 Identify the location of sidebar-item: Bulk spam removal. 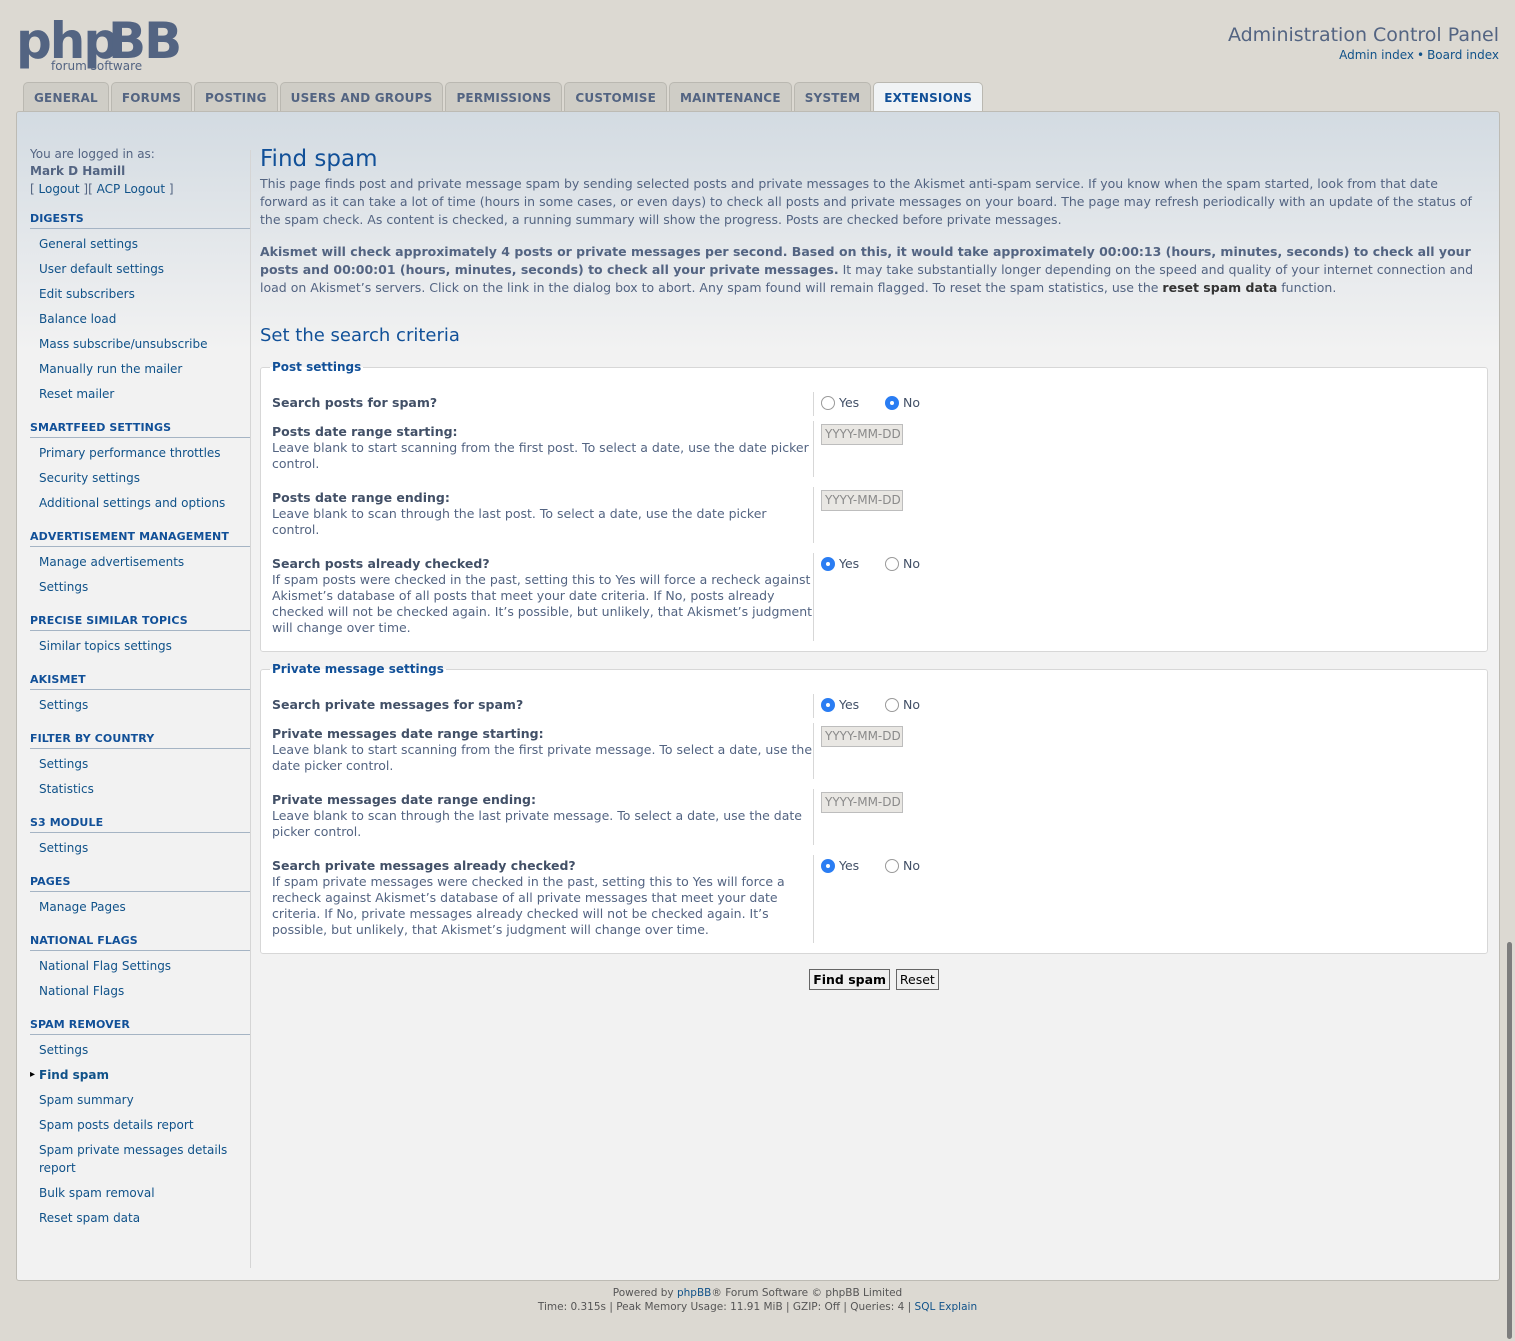
(140, 1193).